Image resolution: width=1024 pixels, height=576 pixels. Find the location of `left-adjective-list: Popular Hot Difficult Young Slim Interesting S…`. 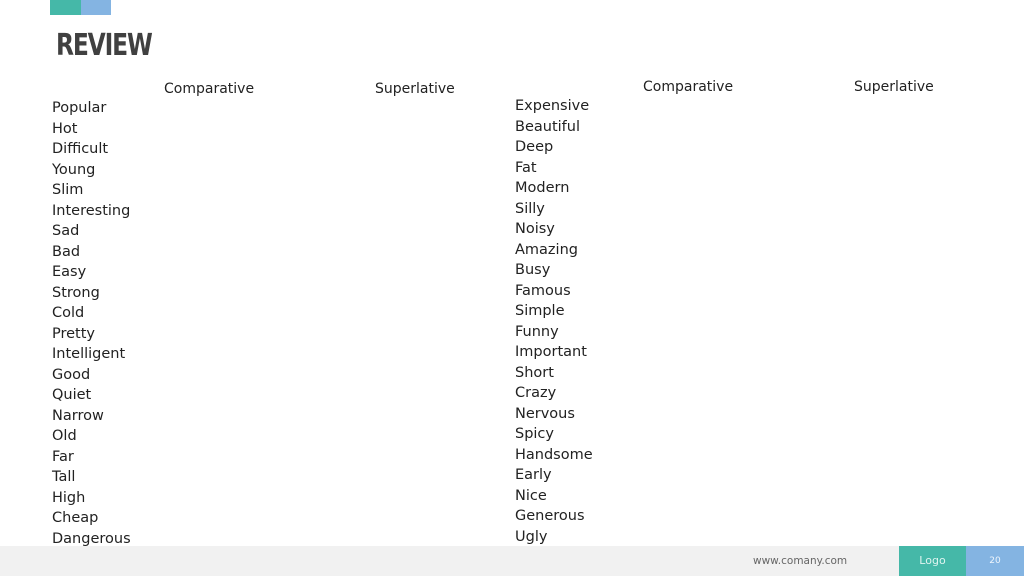

left-adjective-list: Popular Hot Difficult Young Slim Interesting S… is located at coordinates (91, 323).